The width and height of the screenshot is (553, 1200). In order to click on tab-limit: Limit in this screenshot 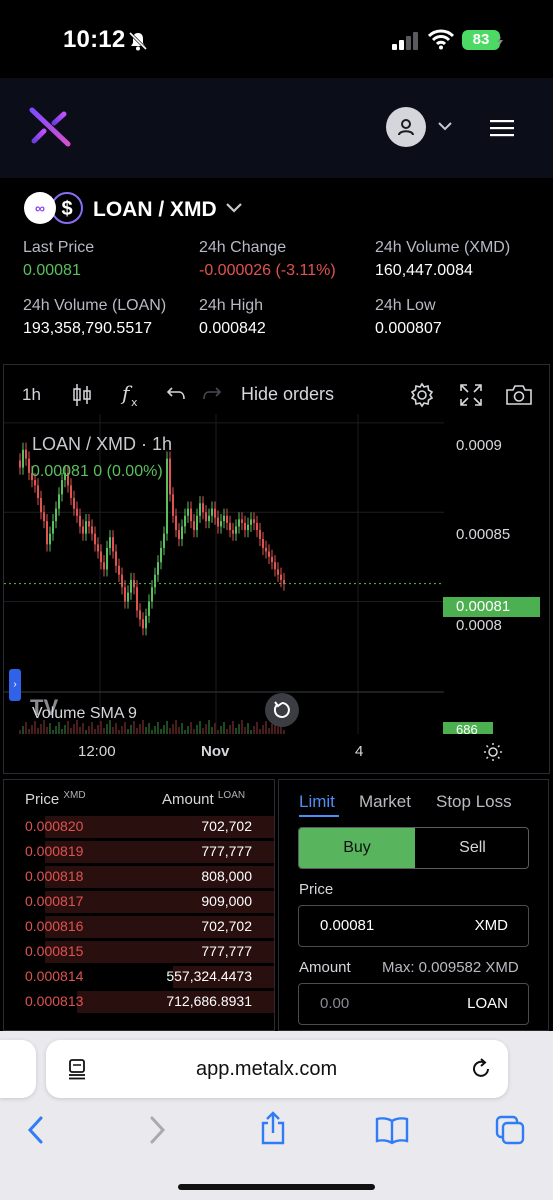, I will do `click(317, 802)`.